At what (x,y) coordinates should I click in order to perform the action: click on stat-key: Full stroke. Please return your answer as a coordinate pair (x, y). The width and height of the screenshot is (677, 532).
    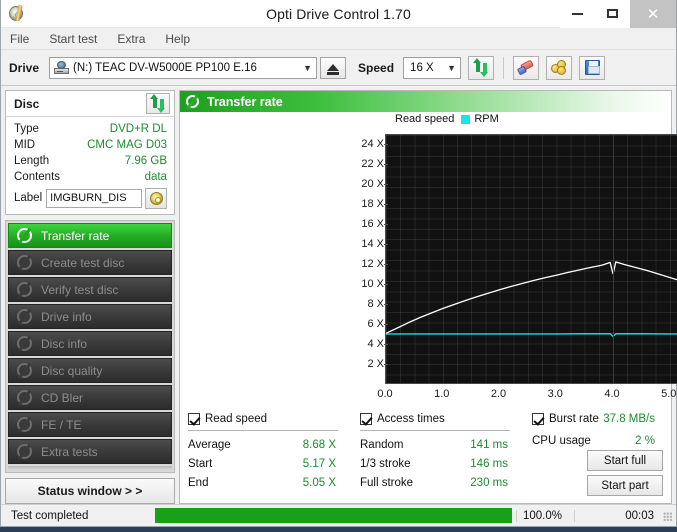
    Looking at the image, I should click on (387, 482).